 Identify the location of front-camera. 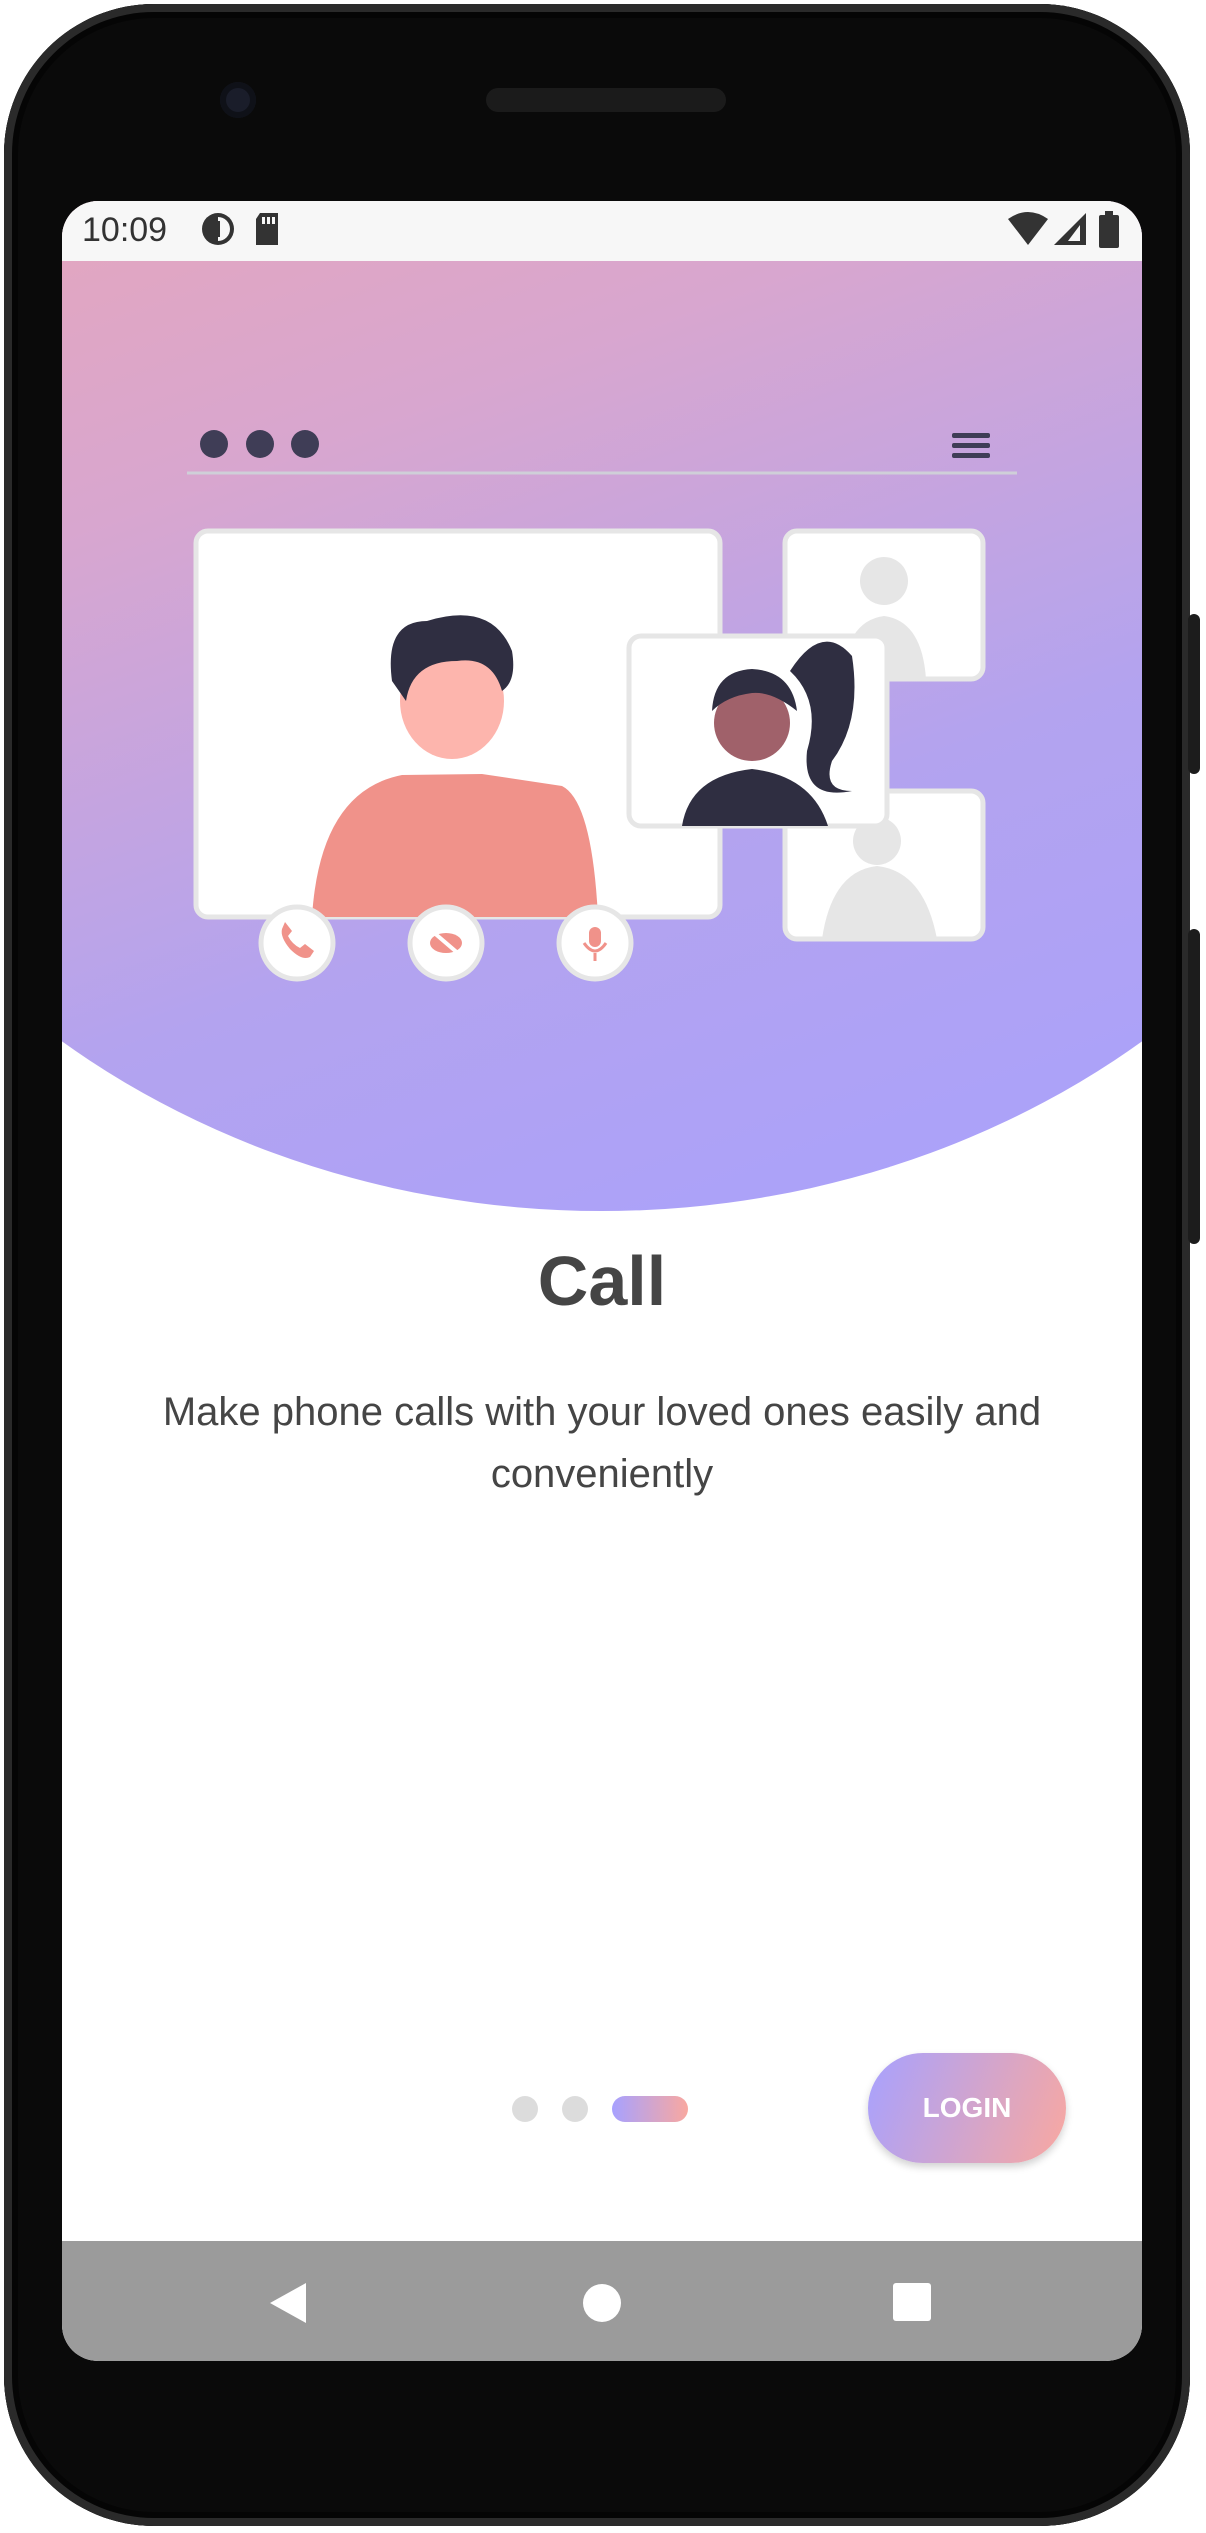
(238, 100).